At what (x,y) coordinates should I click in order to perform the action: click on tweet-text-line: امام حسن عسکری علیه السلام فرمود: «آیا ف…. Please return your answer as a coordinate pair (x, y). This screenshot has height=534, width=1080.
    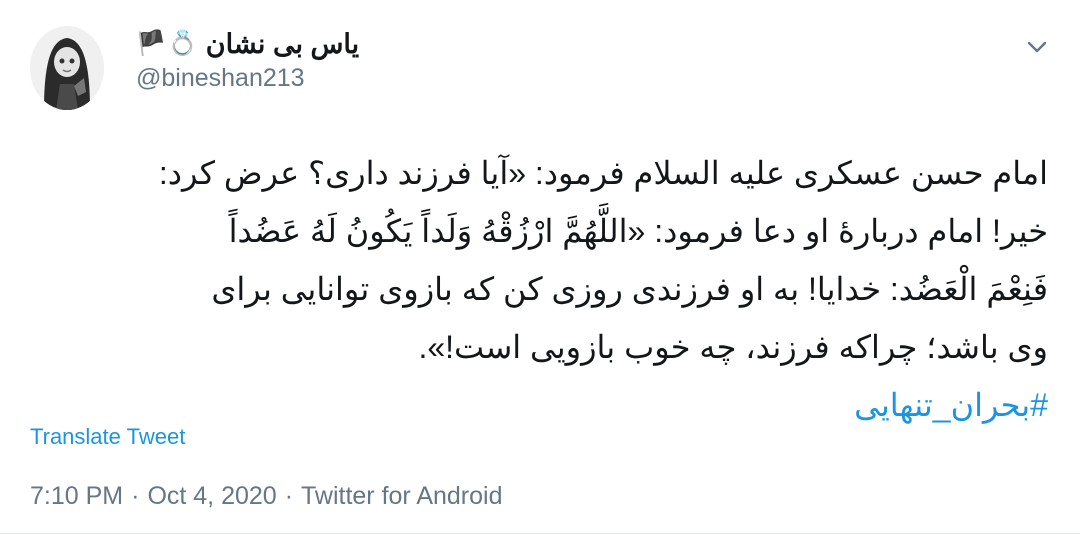
    Looking at the image, I should click on (603, 173).